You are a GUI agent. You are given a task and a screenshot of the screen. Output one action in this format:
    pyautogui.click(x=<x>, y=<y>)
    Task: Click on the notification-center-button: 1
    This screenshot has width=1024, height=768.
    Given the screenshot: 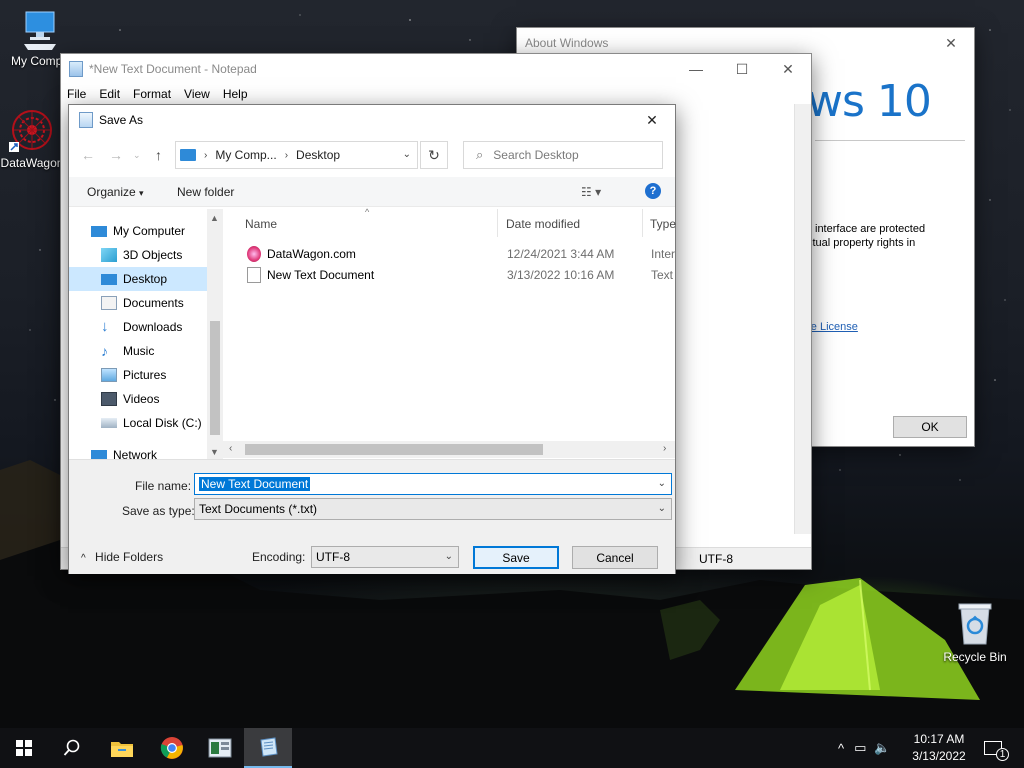 What is the action you would take?
    pyautogui.click(x=999, y=748)
    